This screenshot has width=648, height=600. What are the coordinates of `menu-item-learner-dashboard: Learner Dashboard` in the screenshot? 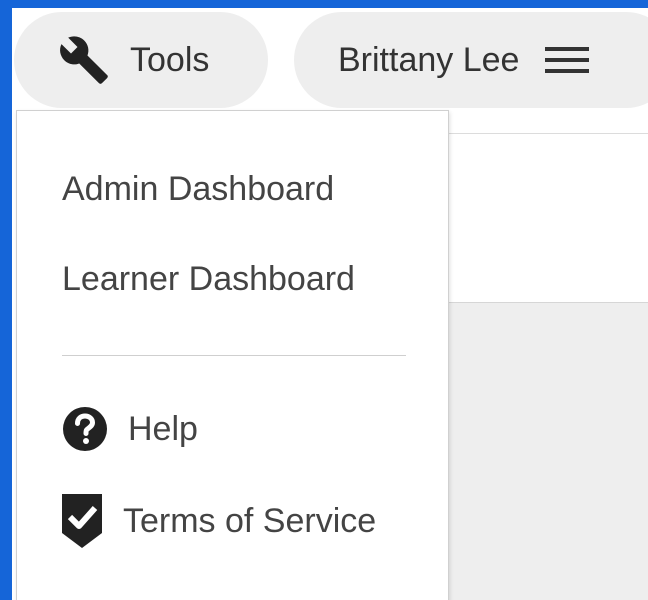 It's located at (208, 279).